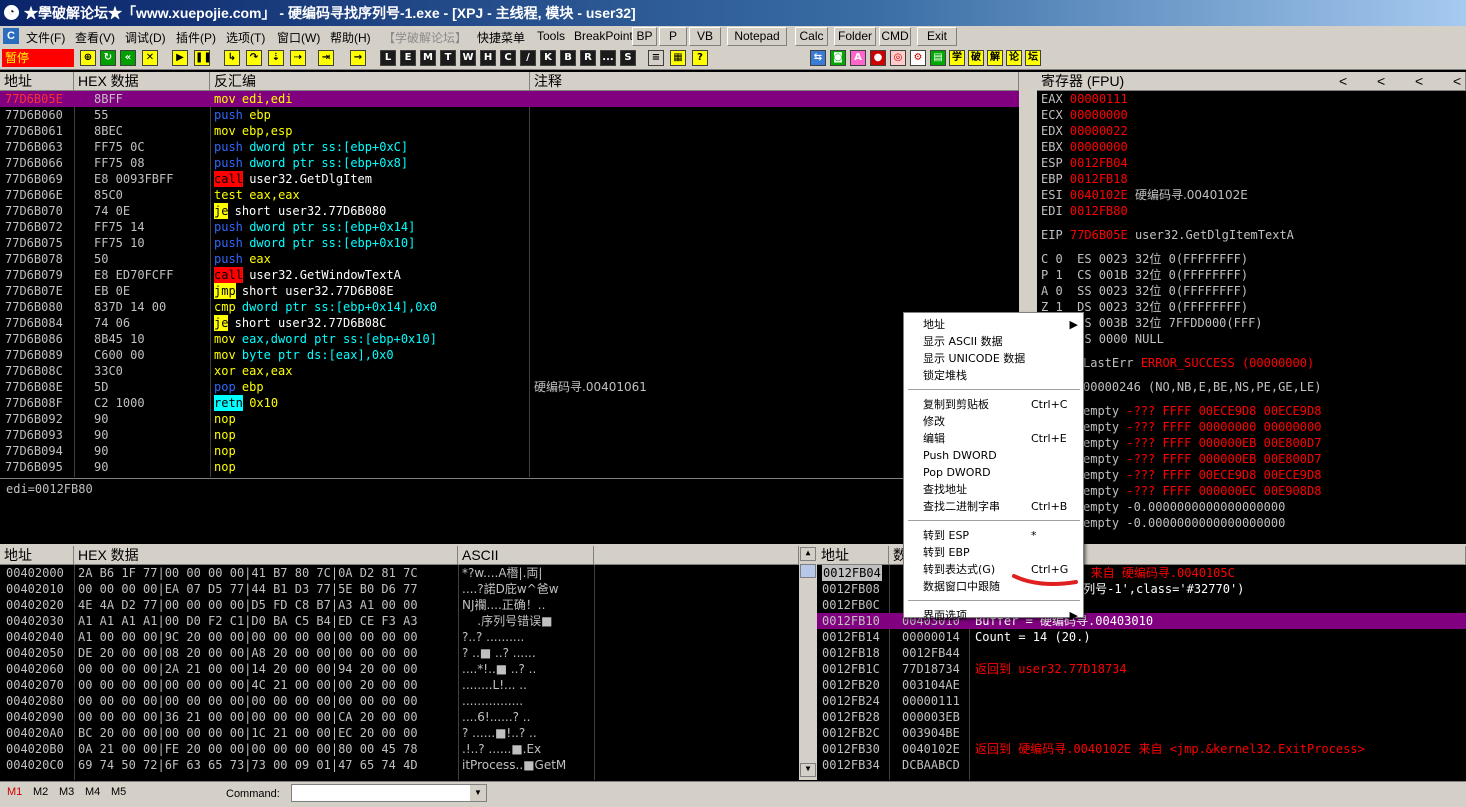  What do you see at coordinates (232, 58) in the screenshot?
I see `step-into-icon: ↳` at bounding box center [232, 58].